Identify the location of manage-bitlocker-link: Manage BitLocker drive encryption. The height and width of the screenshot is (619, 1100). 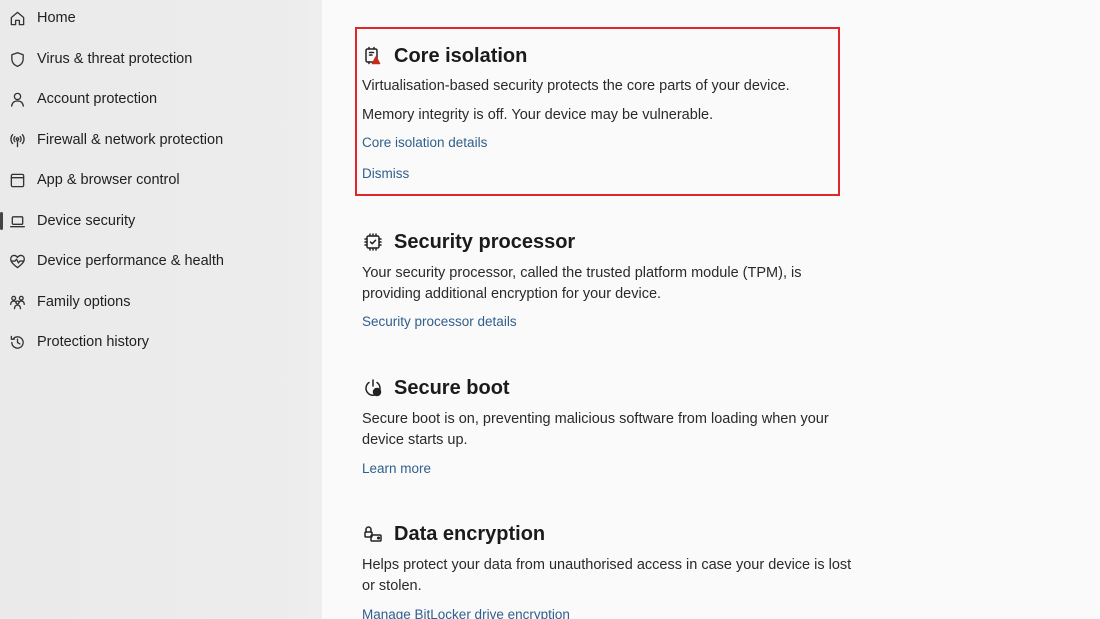
(466, 613).